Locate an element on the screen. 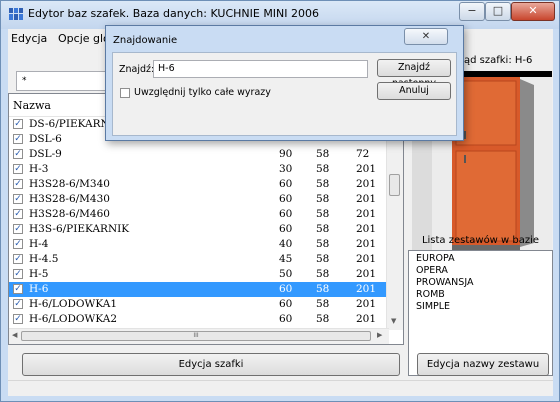 The image size is (560, 402). find-next-button: Znajdź następny is located at coordinates (414, 74).